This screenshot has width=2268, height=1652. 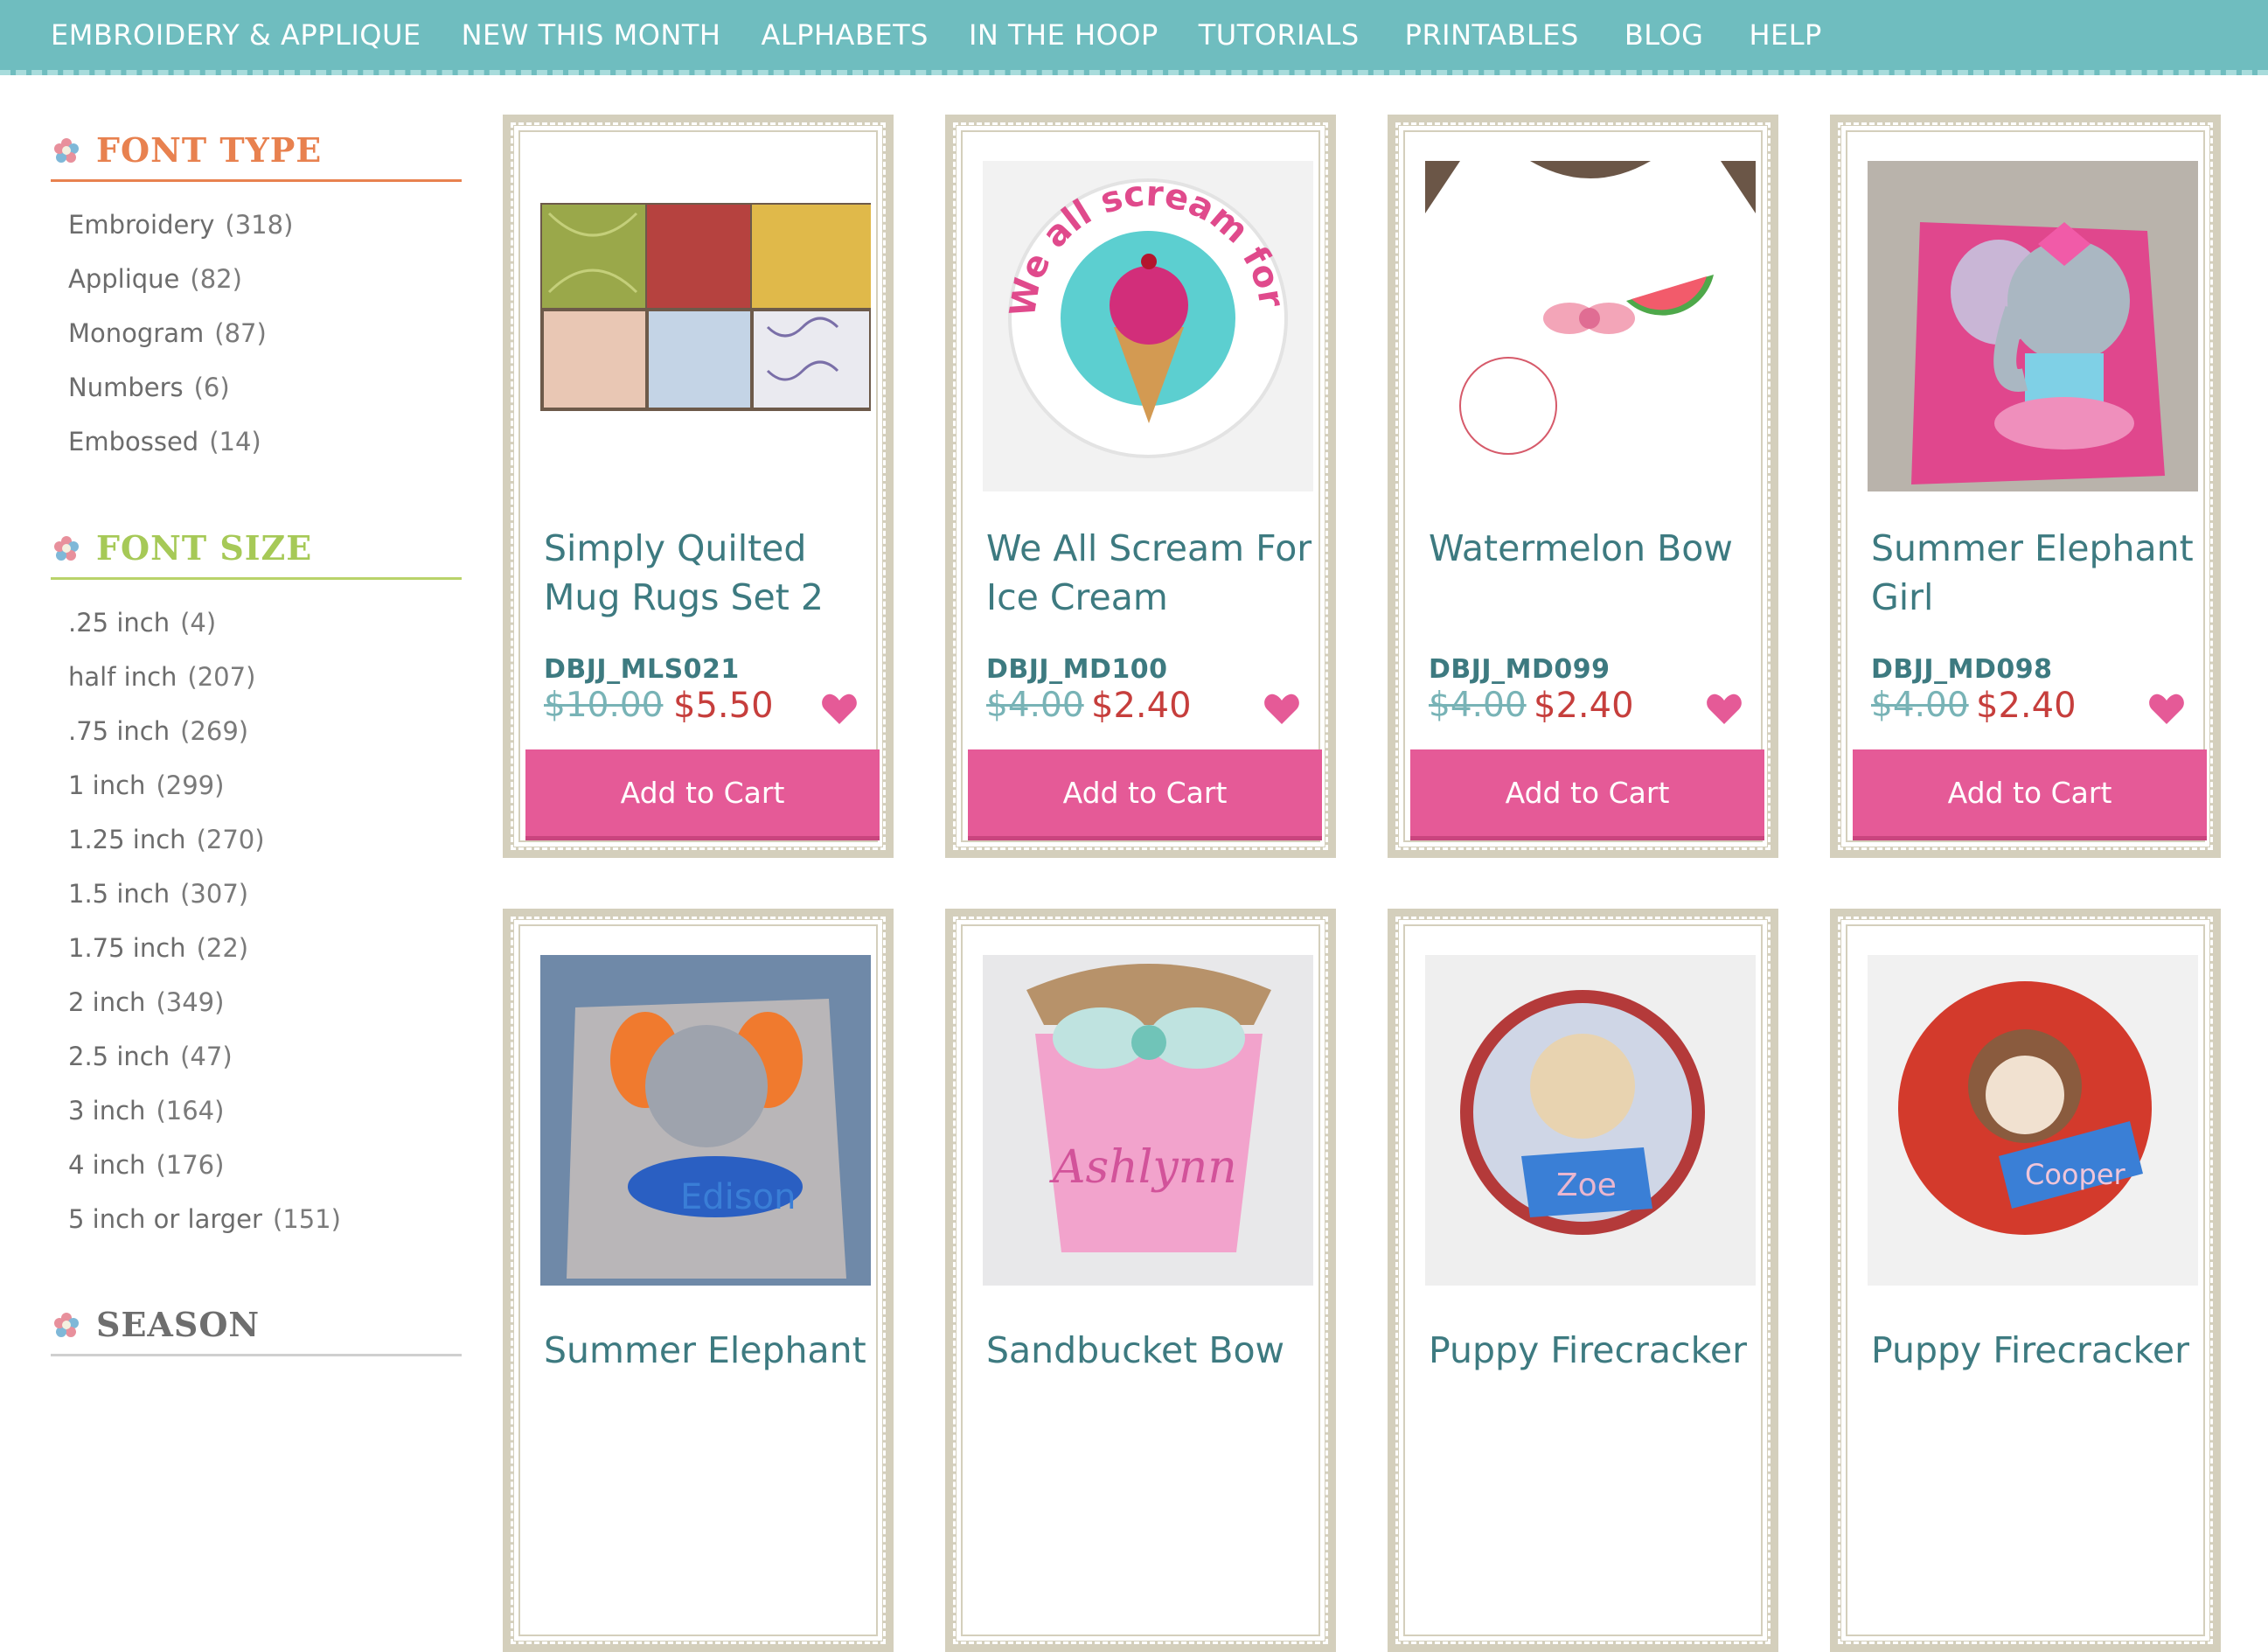 What do you see at coordinates (265, 387) in the screenshot?
I see `filter-numbers: Numbers (6)` at bounding box center [265, 387].